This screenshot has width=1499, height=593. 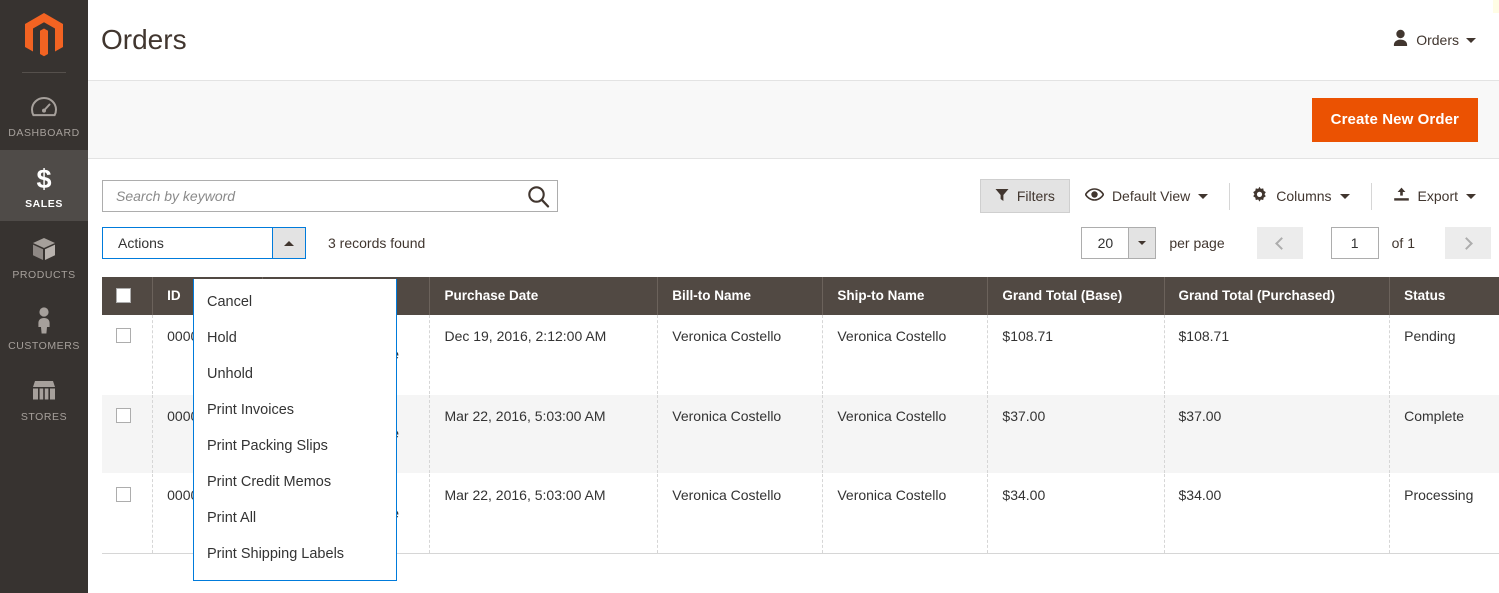 What do you see at coordinates (44, 204) in the screenshot?
I see `sidebar-item-label: SALES` at bounding box center [44, 204].